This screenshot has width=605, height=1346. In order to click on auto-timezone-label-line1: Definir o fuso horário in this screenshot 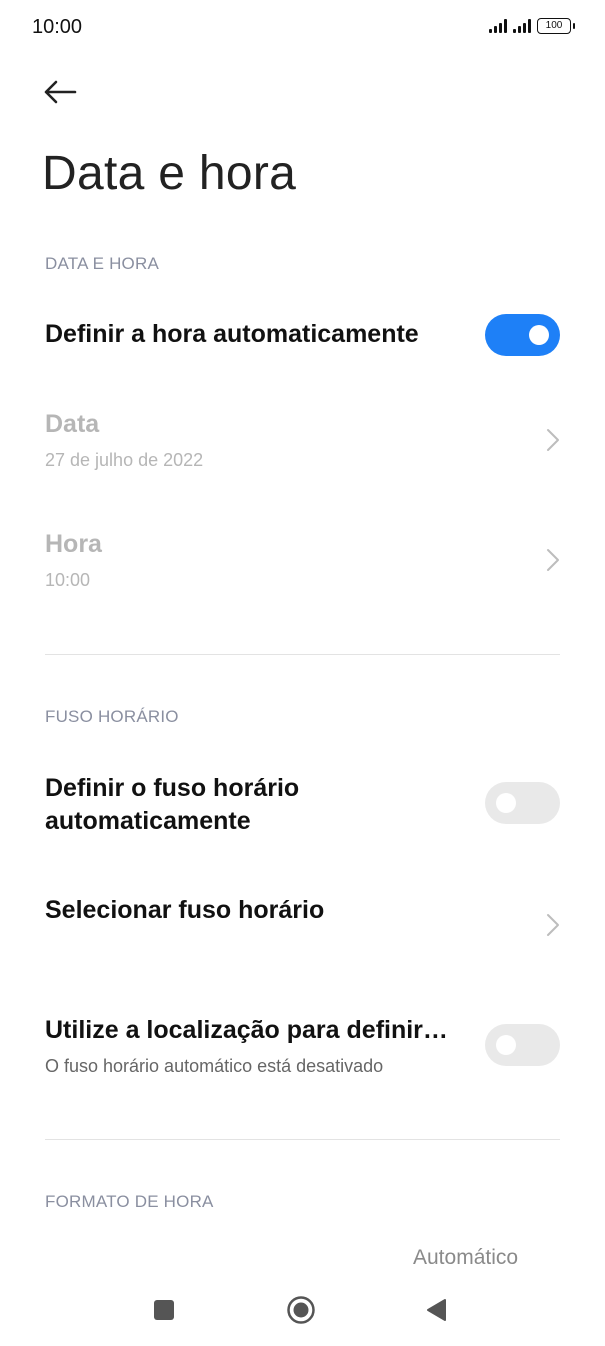, I will do `click(172, 788)`.